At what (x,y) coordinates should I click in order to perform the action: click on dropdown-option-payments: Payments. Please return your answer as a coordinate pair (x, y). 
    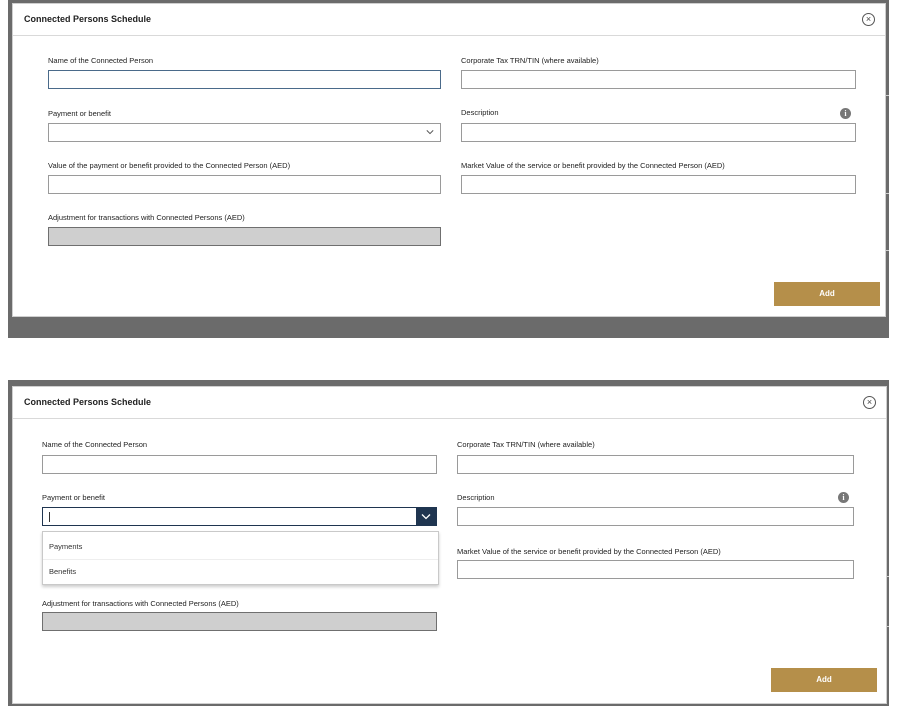
    Looking at the image, I should click on (240, 547).